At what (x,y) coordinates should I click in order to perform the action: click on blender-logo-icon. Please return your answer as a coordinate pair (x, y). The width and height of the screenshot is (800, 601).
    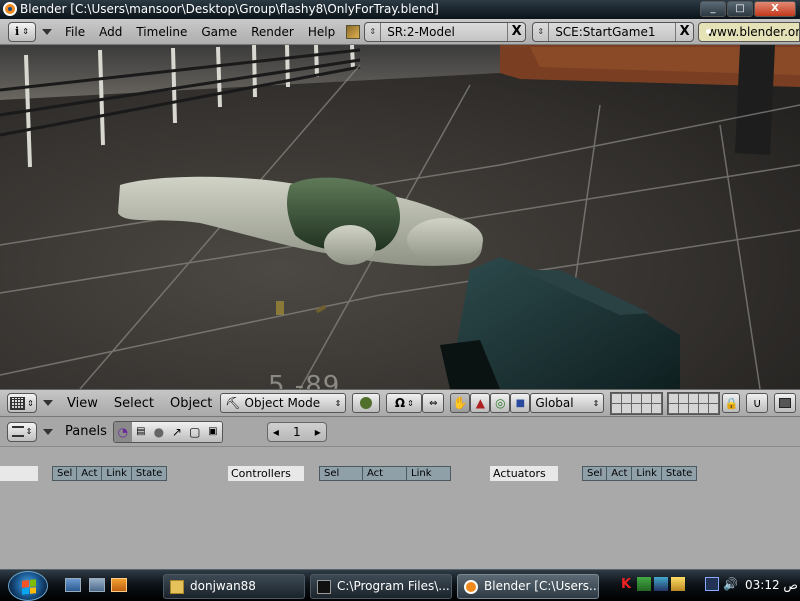
    Looking at the image, I should click on (10, 9).